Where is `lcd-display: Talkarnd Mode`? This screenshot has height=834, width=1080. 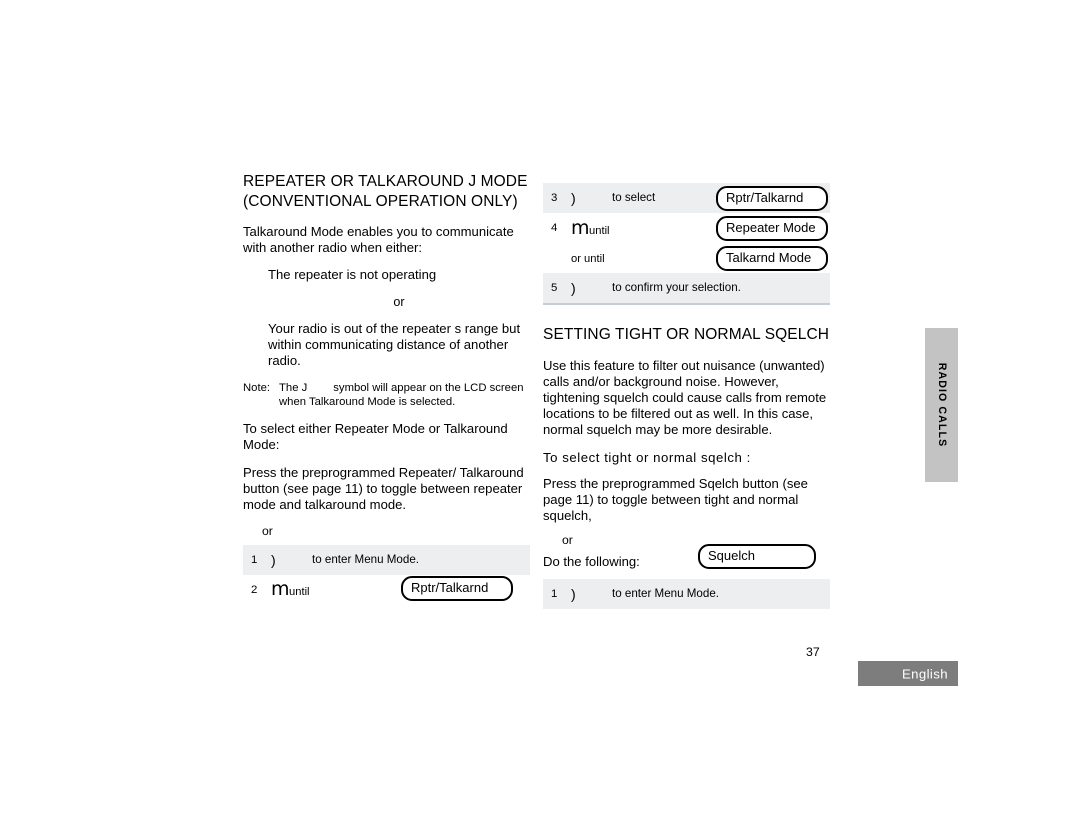
lcd-display: Talkarnd Mode is located at coordinates (773, 258).